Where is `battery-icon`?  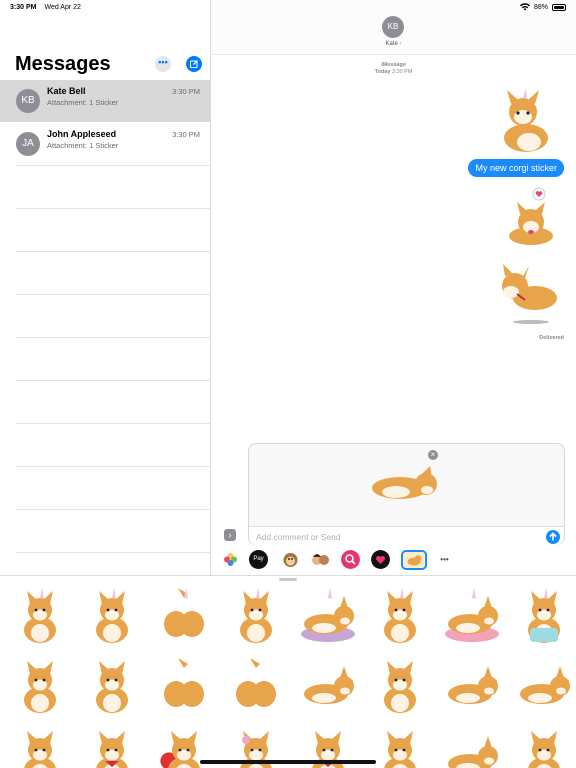
battery-icon is located at coordinates (559, 7).